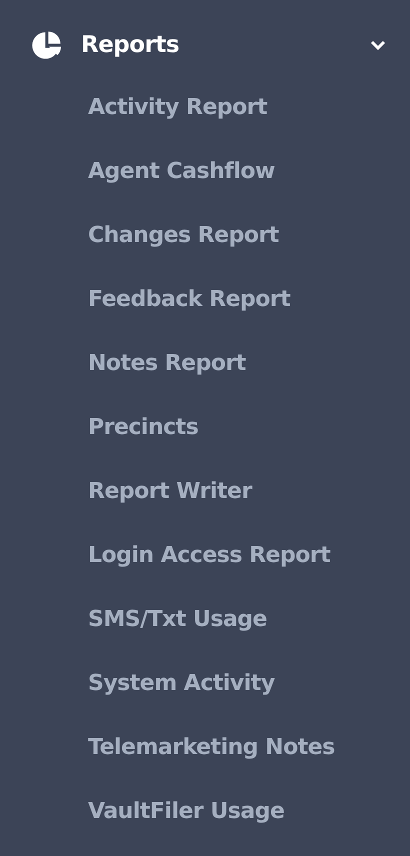 Image resolution: width=410 pixels, height=856 pixels. Describe the element at coordinates (178, 108) in the screenshot. I see `menu-item: Activity Report` at that location.